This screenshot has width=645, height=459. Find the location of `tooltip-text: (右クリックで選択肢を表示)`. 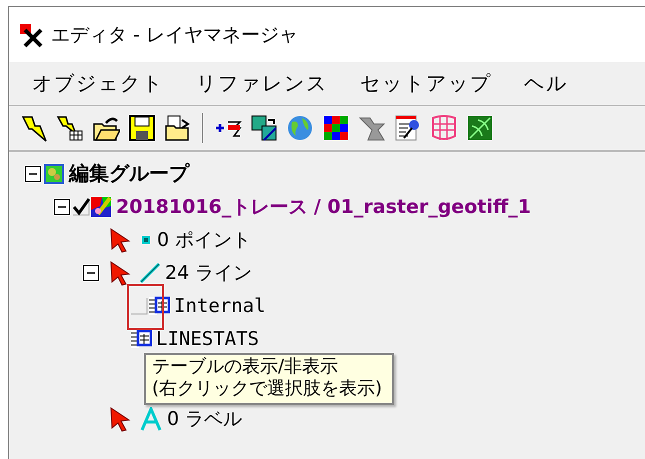

tooltip-text: (右クリックで選択肢を表示) is located at coordinates (267, 389).